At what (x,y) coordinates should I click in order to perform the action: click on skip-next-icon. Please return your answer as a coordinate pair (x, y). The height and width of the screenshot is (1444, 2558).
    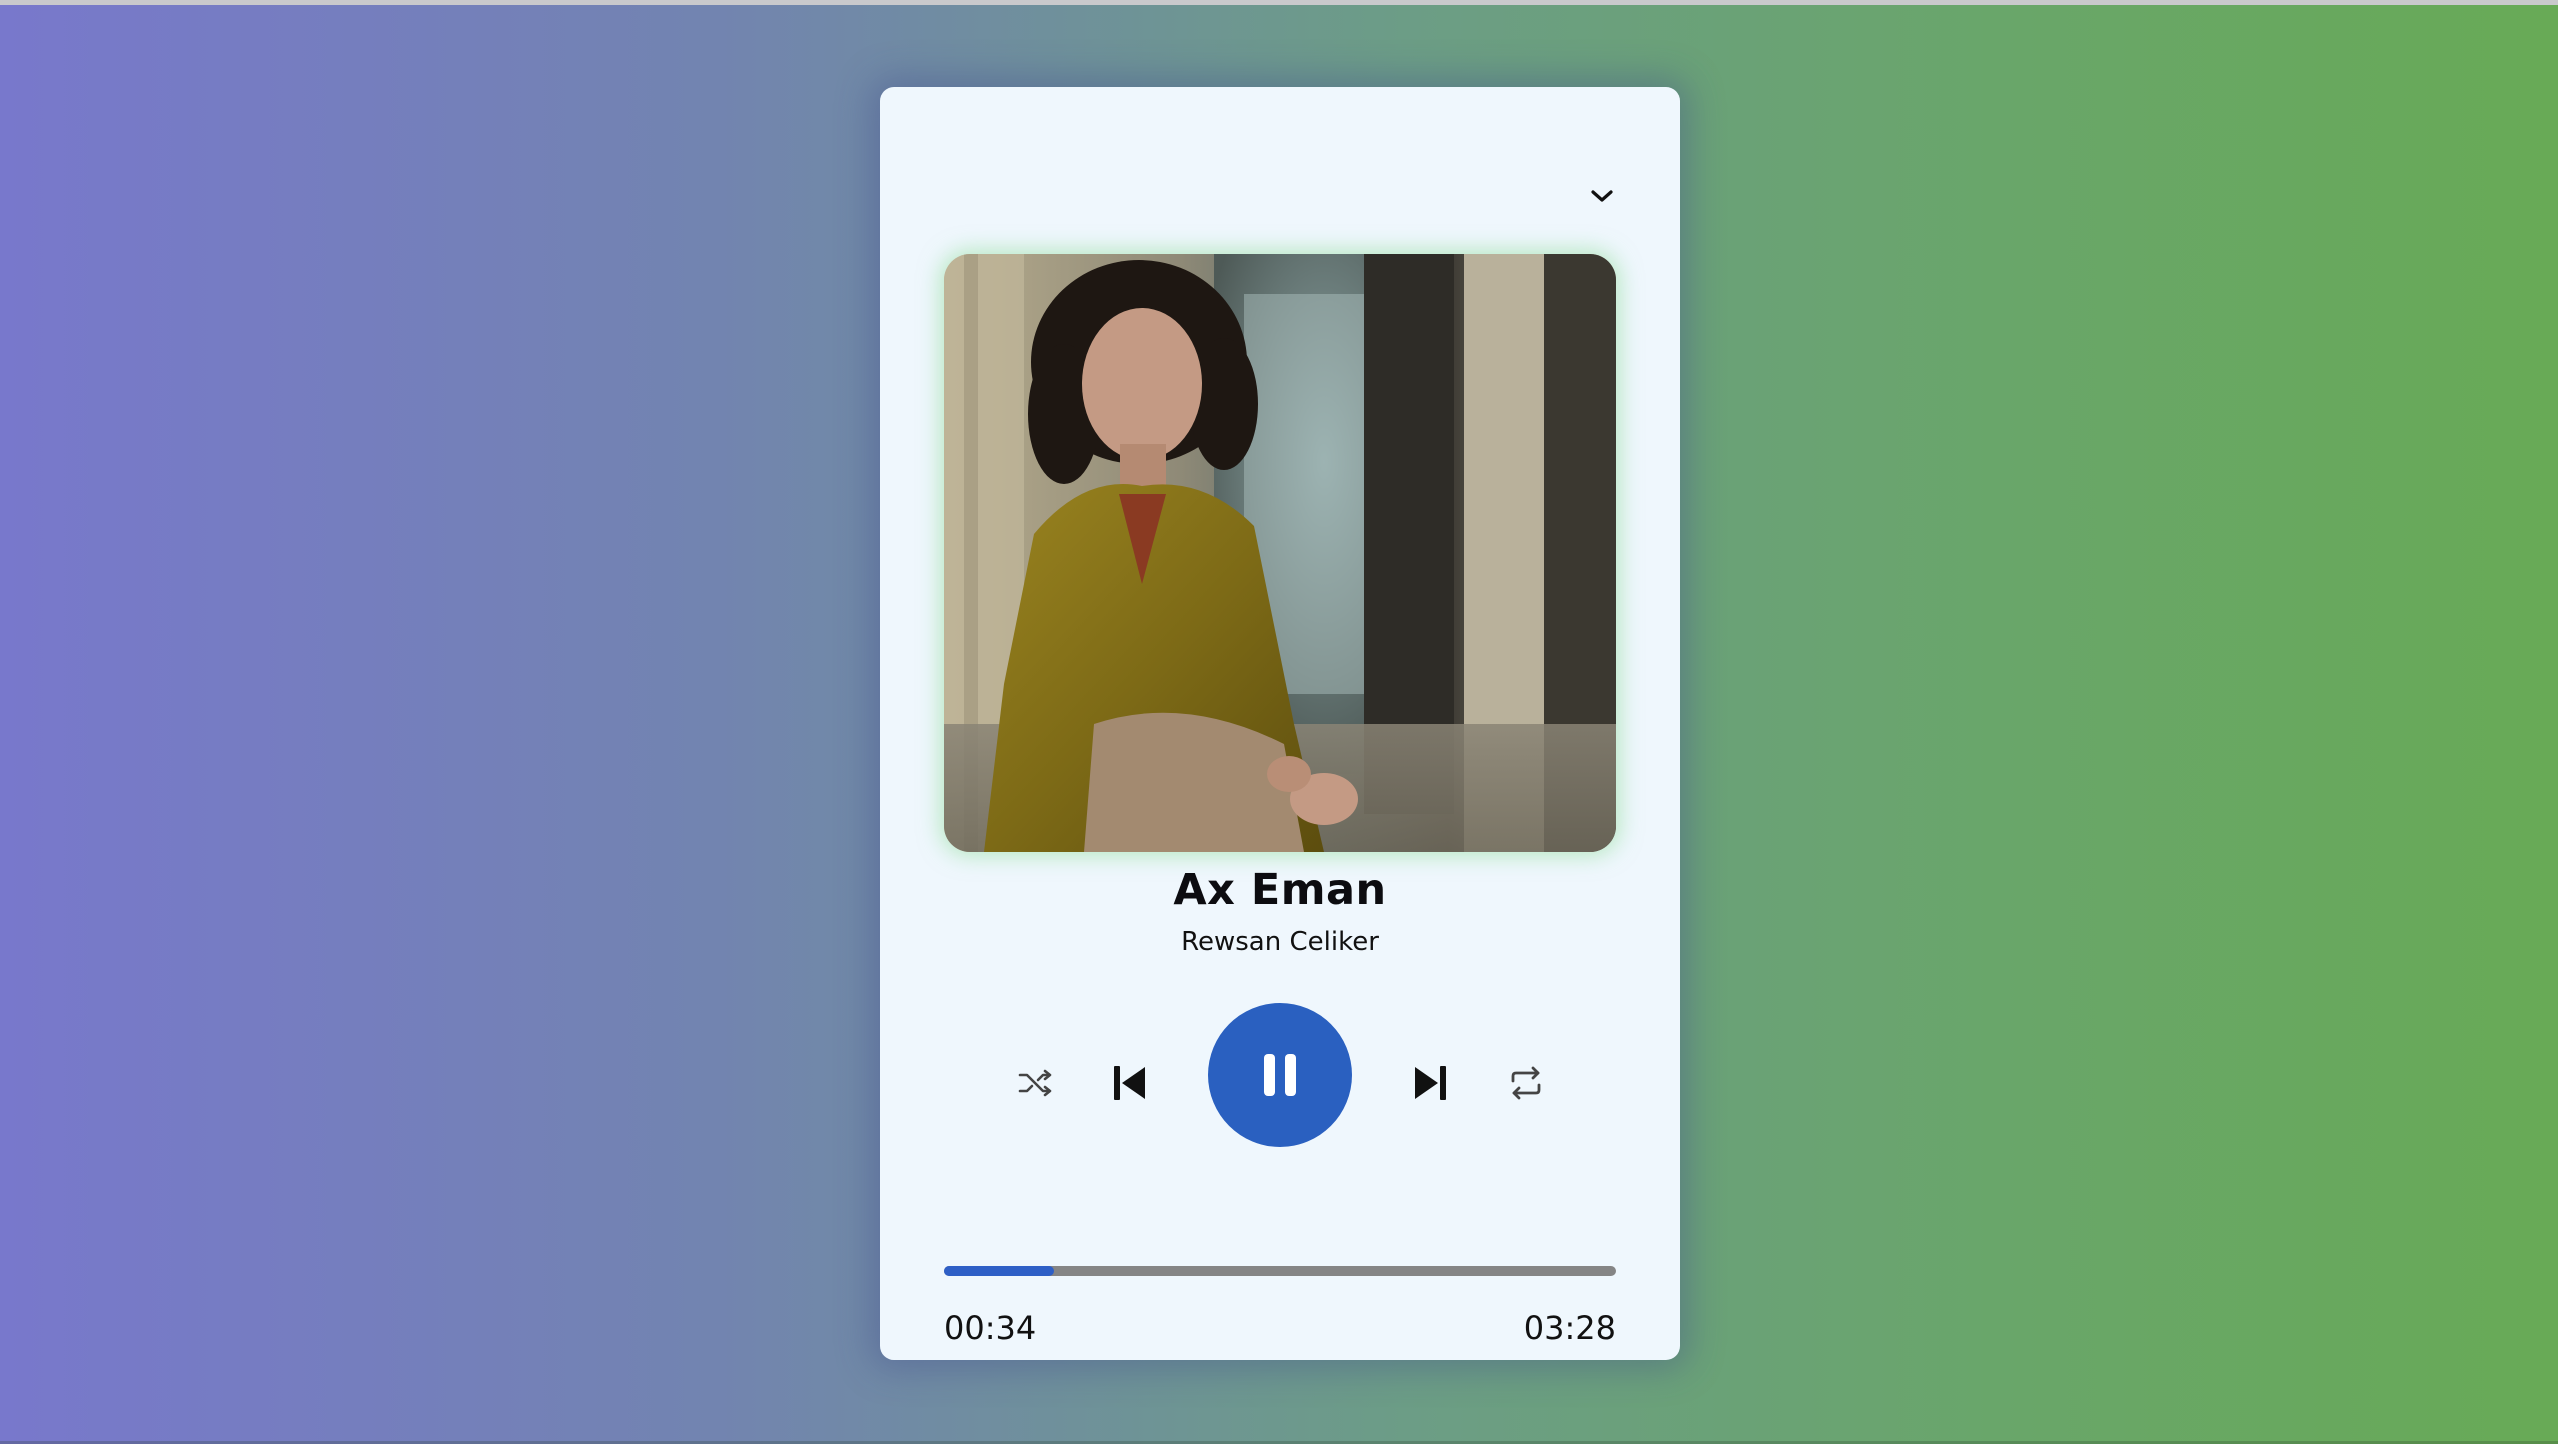
    Looking at the image, I should click on (1430, 1083).